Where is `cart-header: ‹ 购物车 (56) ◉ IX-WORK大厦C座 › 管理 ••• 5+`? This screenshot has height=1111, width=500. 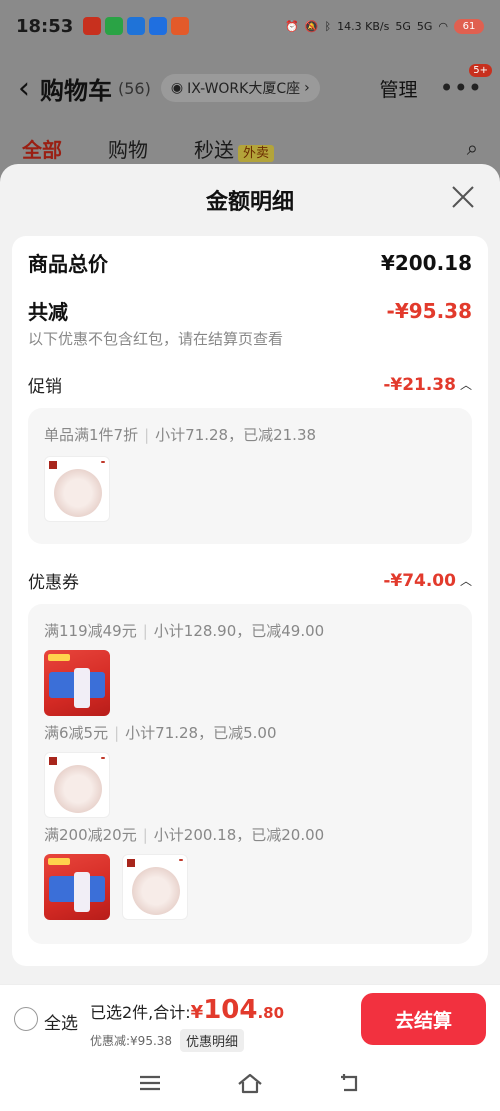
cart-header: ‹ 购物车 (56) ◉ IX-WORK大厦C座 › 管理 ••• 5+ is located at coordinates (250, 88).